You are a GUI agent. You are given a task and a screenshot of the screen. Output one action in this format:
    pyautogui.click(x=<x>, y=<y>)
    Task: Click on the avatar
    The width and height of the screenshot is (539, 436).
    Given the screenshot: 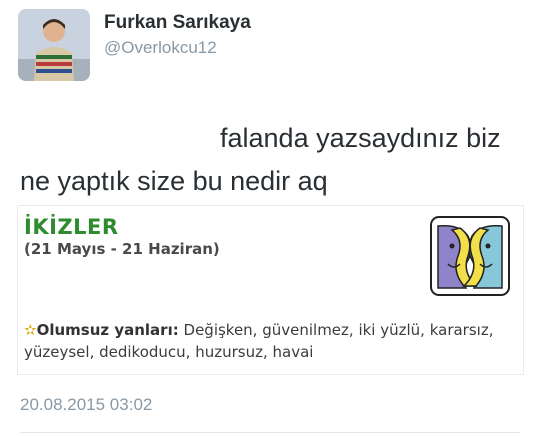 What is the action you would take?
    pyautogui.click(x=54, y=45)
    